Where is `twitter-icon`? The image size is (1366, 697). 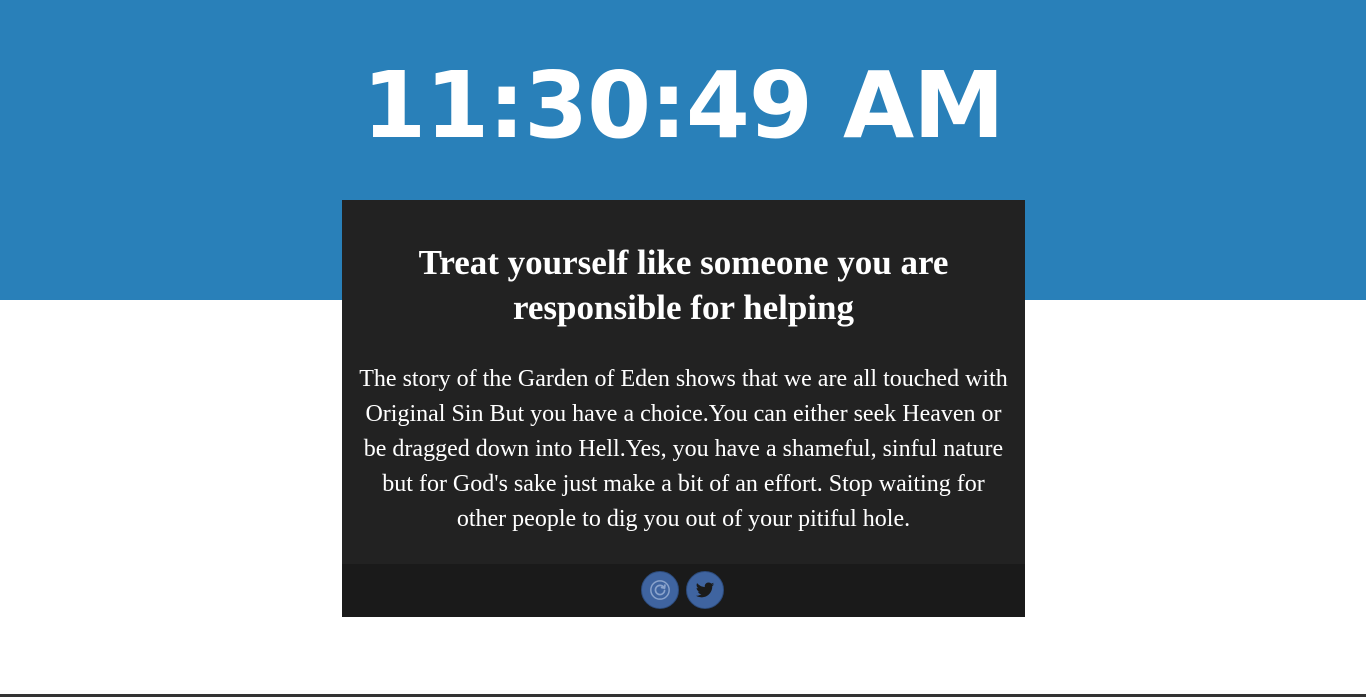 twitter-icon is located at coordinates (705, 590).